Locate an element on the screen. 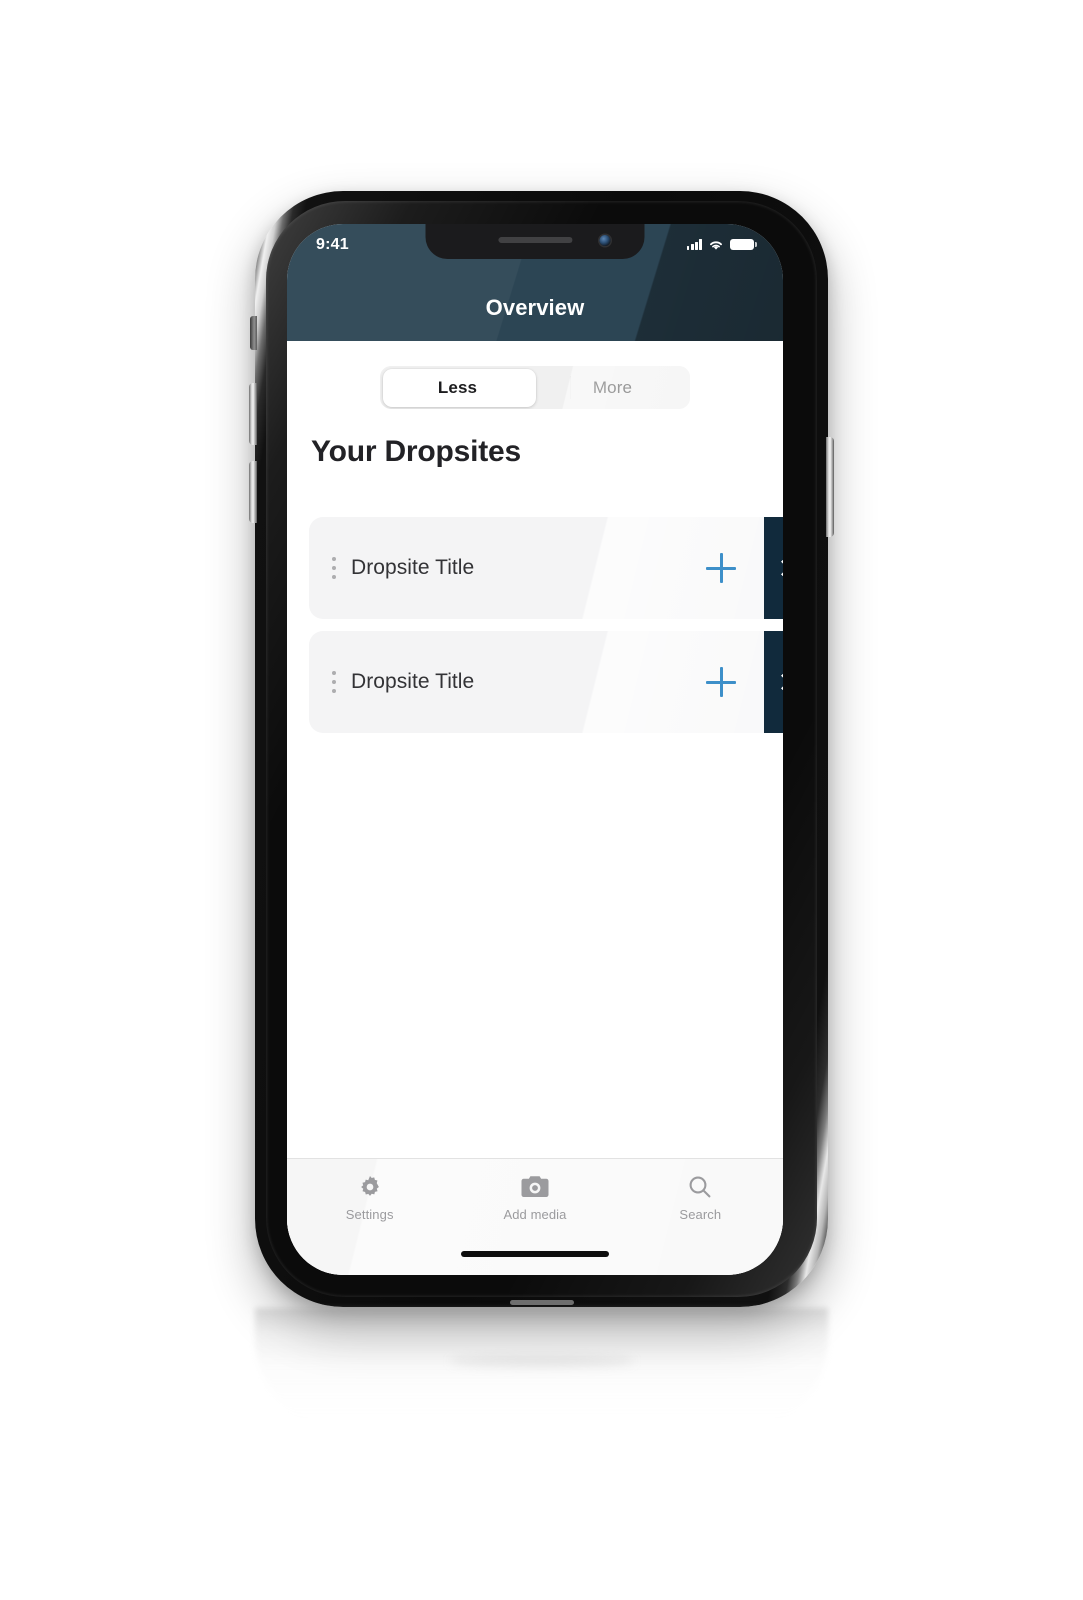 The width and height of the screenshot is (1083, 1600). bottom-tab-bar: Settings Add media Search is located at coordinates (535, 1216).